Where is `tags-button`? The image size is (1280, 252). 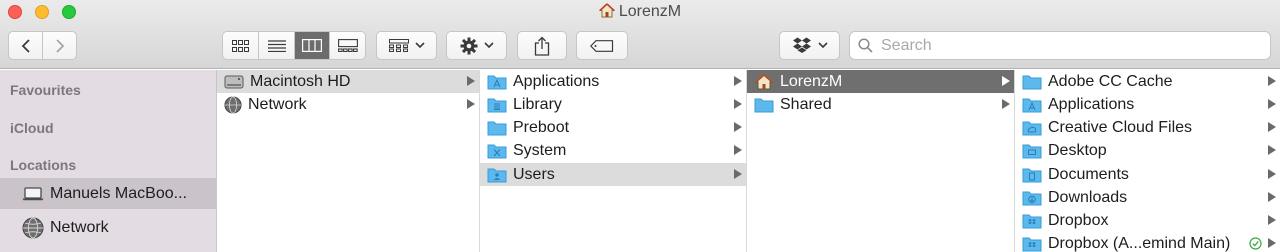
tags-button is located at coordinates (602, 45).